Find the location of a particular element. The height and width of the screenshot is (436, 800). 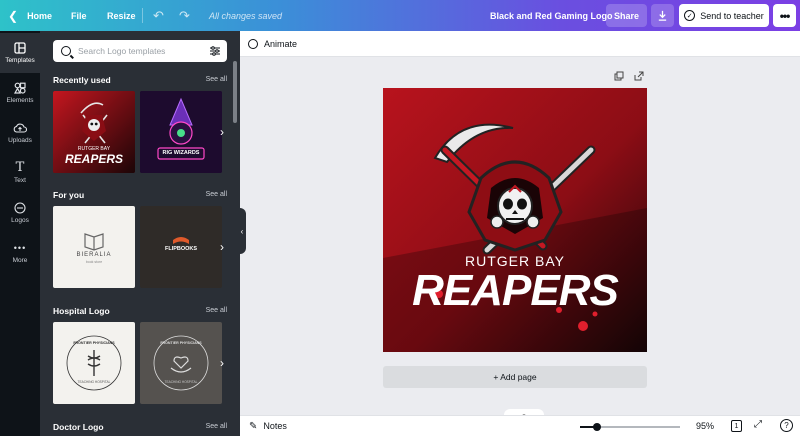

ellipsis-icon: ••• is located at coordinates (785, 15).